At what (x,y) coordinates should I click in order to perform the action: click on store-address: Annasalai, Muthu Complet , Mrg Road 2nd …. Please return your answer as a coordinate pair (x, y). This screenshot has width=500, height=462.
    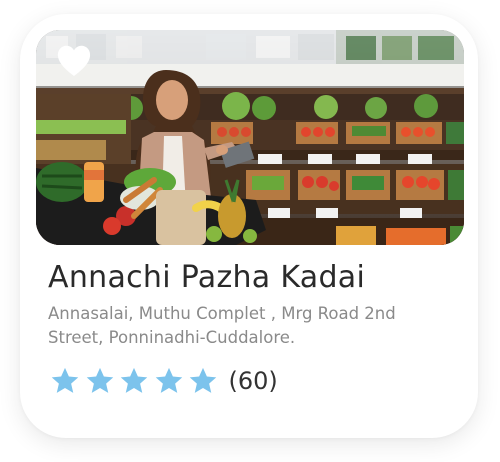
    Looking at the image, I should click on (222, 325).